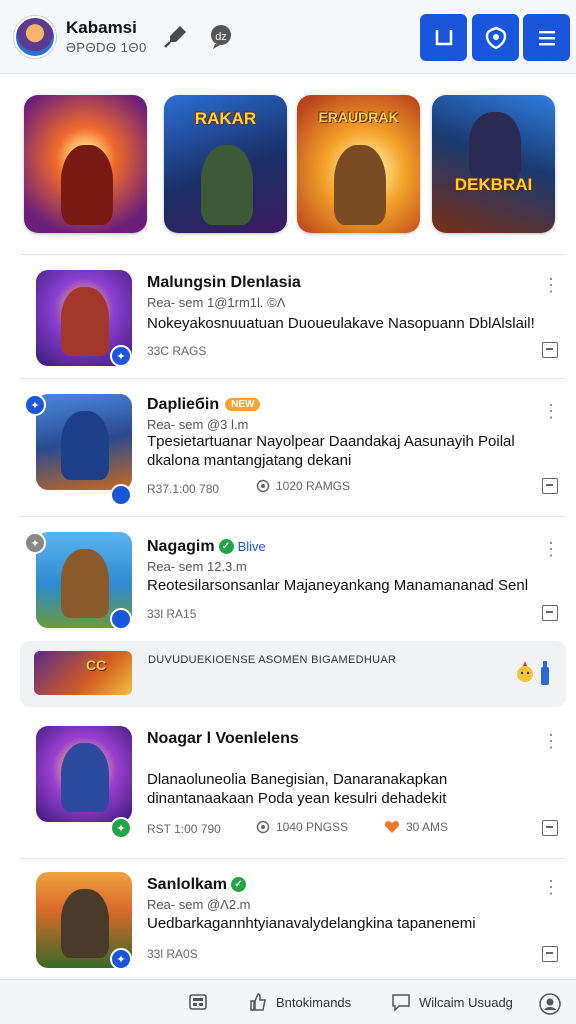  Describe the element at coordinates (225, 164) in the screenshot. I see `featured-card-2: RAKAR` at that location.